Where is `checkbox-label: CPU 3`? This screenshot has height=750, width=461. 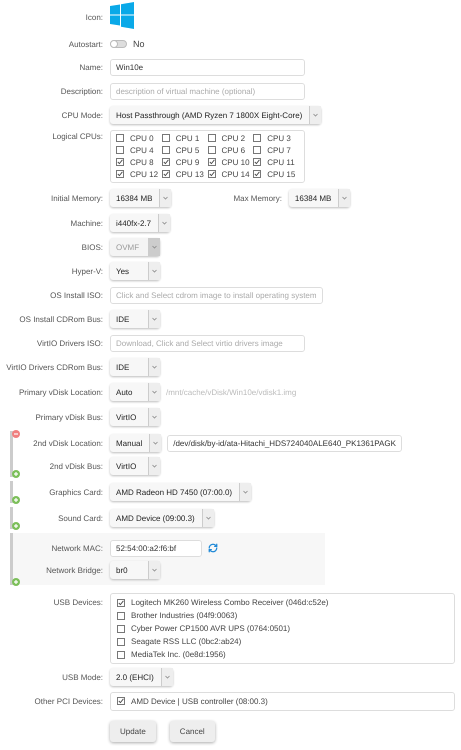
checkbox-label: CPU 3 is located at coordinates (279, 138).